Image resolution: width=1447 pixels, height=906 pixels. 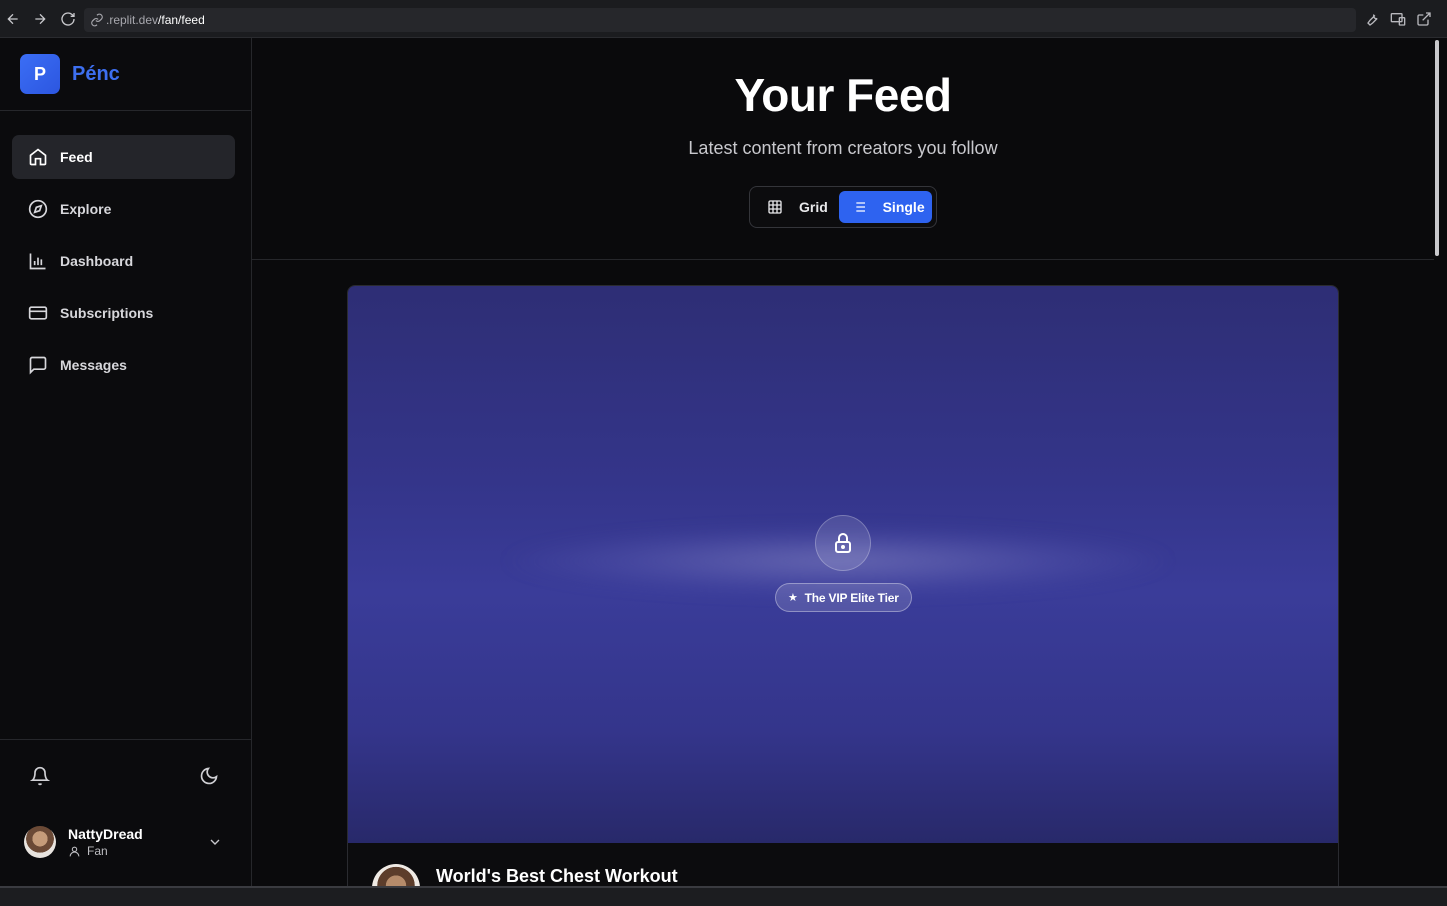 I want to click on external-link-icon, so click(x=1424, y=19).